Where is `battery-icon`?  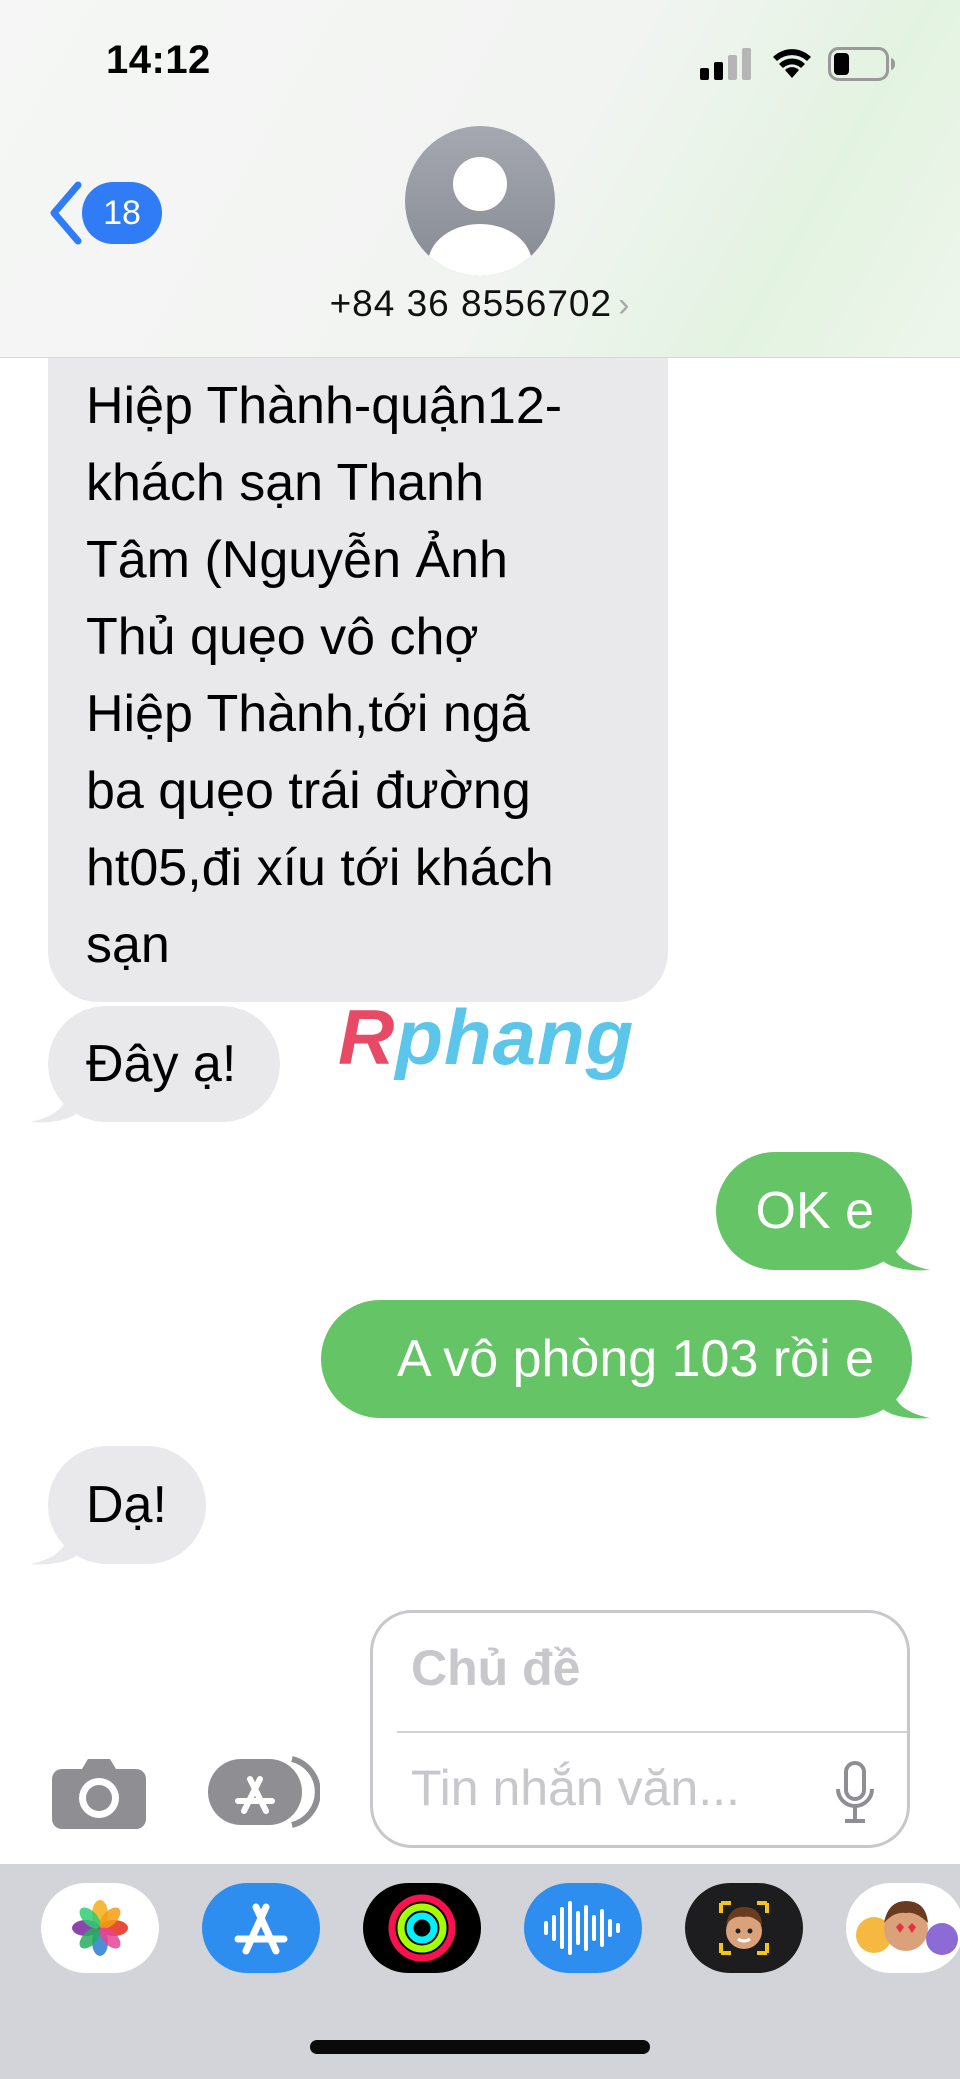 battery-icon is located at coordinates (861, 64).